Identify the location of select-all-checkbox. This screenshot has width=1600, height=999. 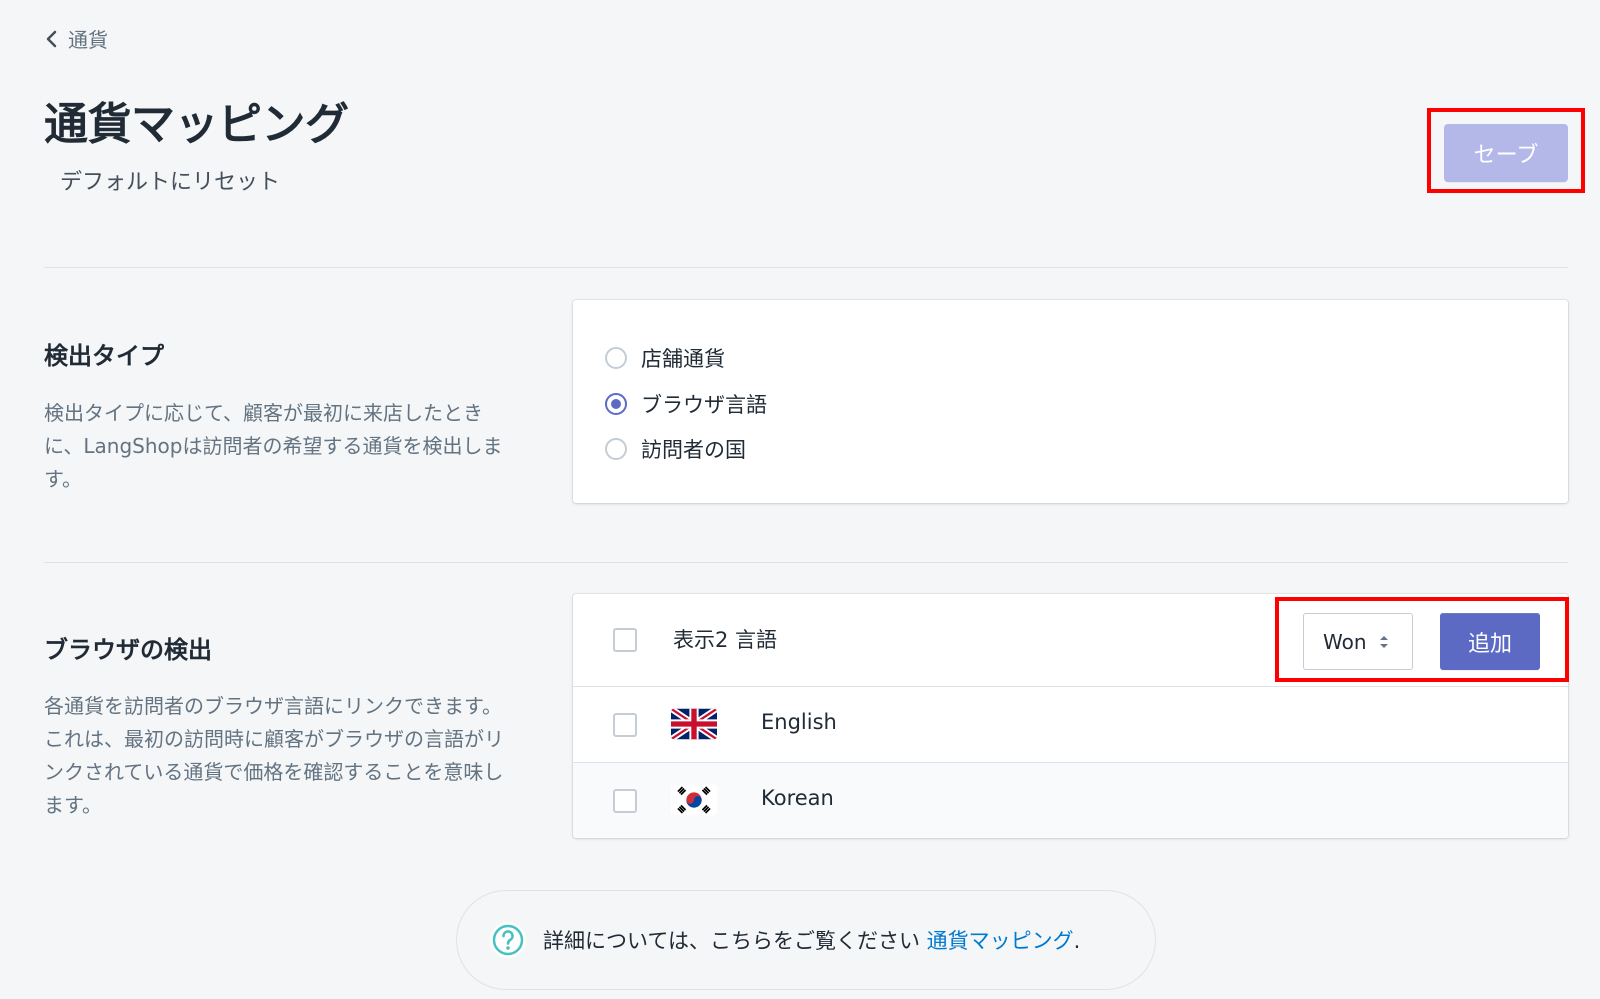
(625, 640).